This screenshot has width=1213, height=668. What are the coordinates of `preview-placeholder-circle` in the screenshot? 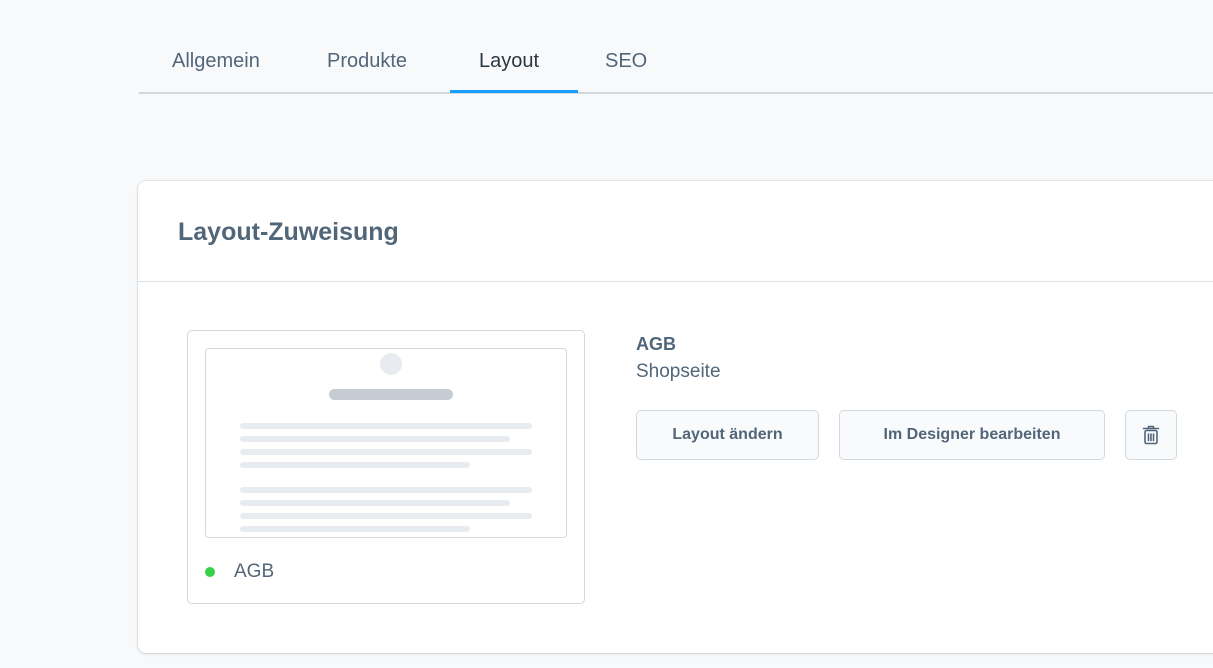 It's located at (391, 364).